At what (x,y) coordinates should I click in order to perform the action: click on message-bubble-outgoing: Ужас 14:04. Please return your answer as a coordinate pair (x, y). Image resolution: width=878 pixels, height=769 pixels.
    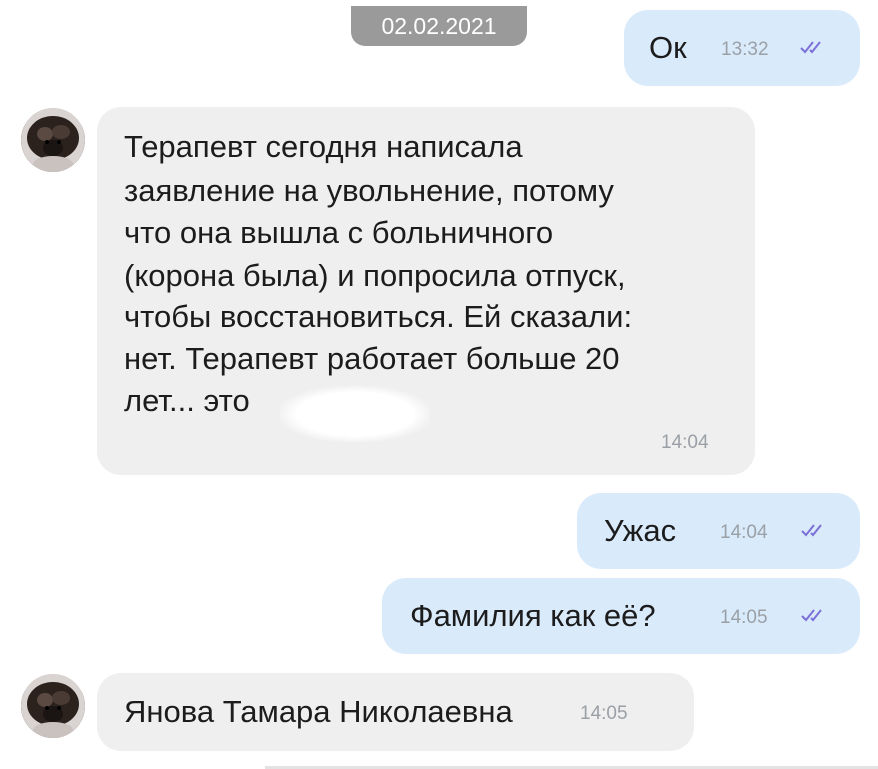
    Looking at the image, I should click on (718, 531).